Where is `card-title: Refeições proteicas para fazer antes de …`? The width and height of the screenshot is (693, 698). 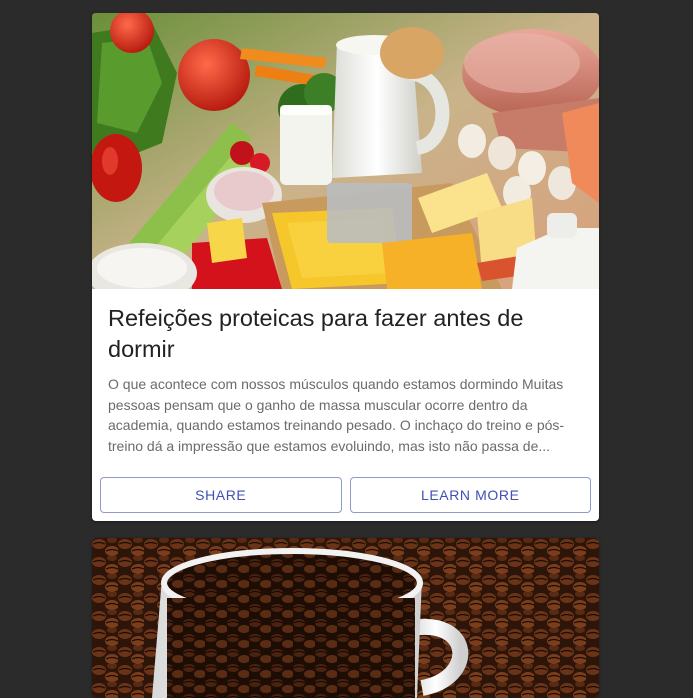 card-title: Refeições proteicas para fazer antes de … is located at coordinates (316, 333).